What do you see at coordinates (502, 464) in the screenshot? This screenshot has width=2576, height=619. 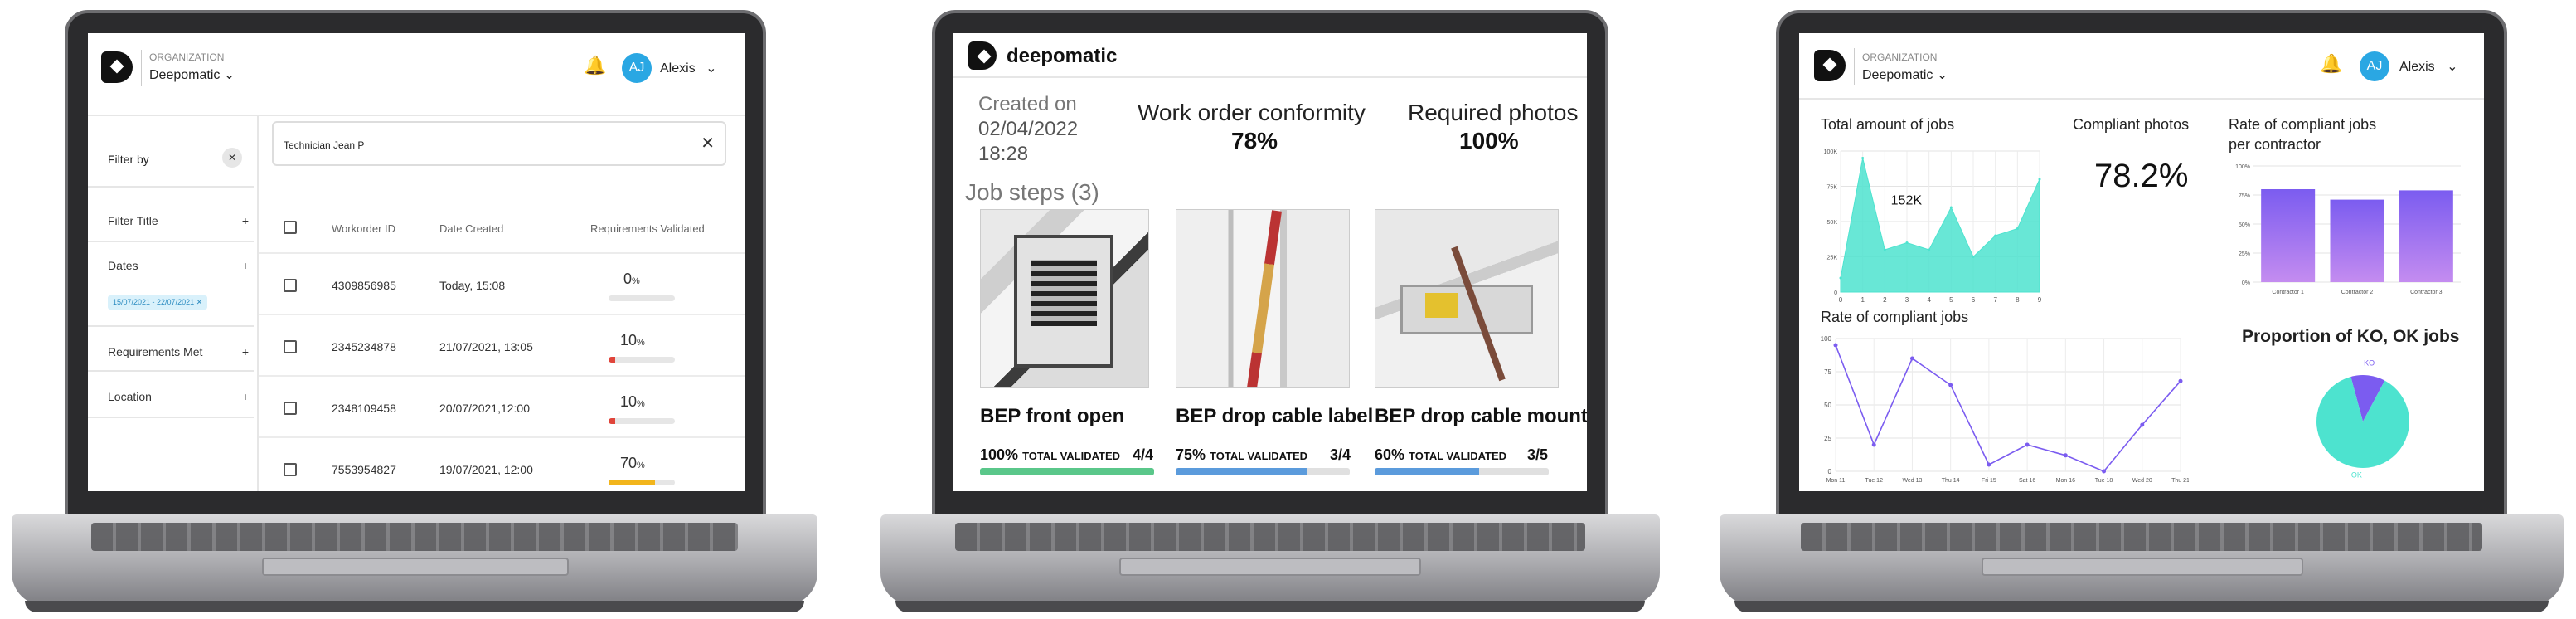 I see `table-row: 7553954827 19/07/2021, 12:00 70%` at bounding box center [502, 464].